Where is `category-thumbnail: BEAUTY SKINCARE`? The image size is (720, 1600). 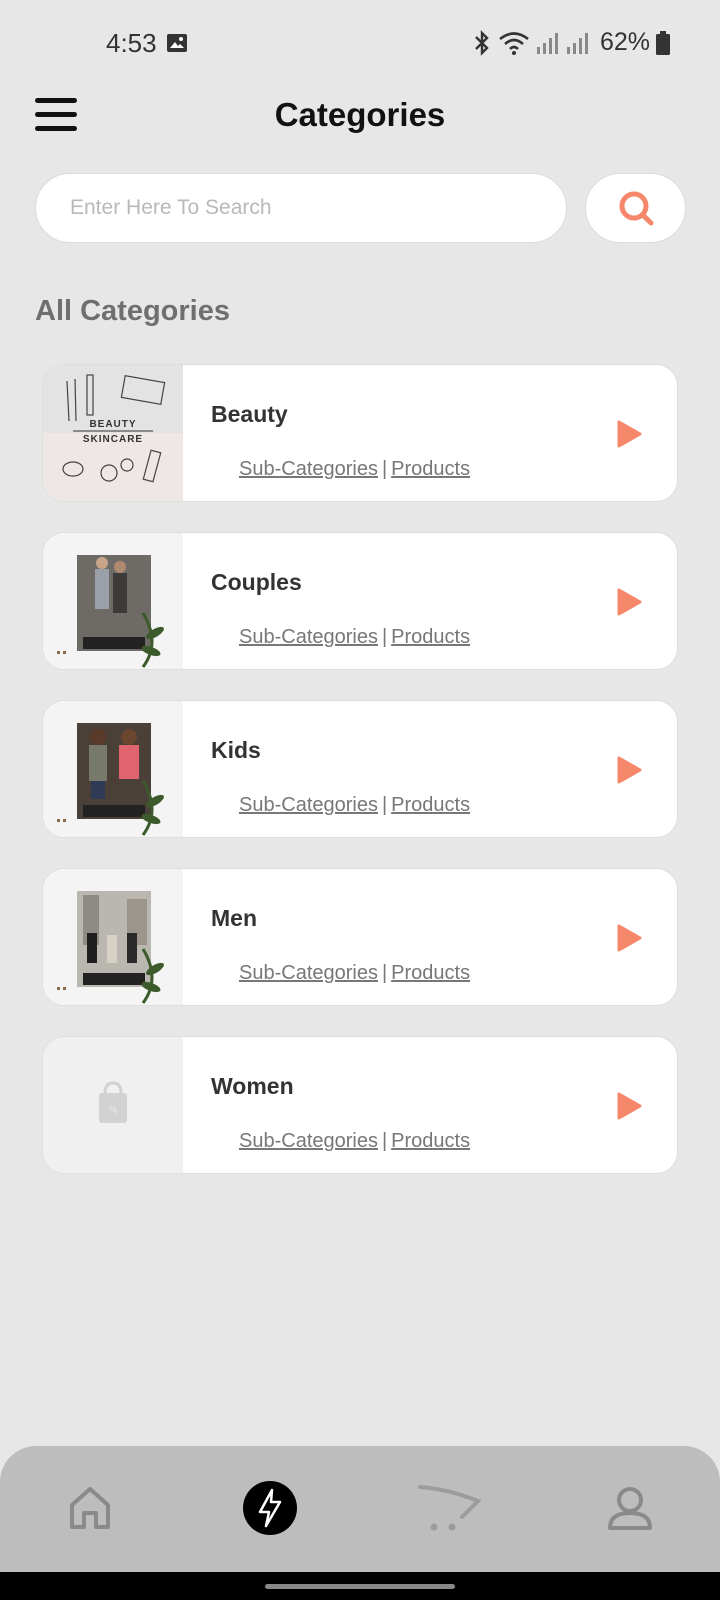 category-thumbnail: BEAUTY SKINCARE is located at coordinates (113, 433).